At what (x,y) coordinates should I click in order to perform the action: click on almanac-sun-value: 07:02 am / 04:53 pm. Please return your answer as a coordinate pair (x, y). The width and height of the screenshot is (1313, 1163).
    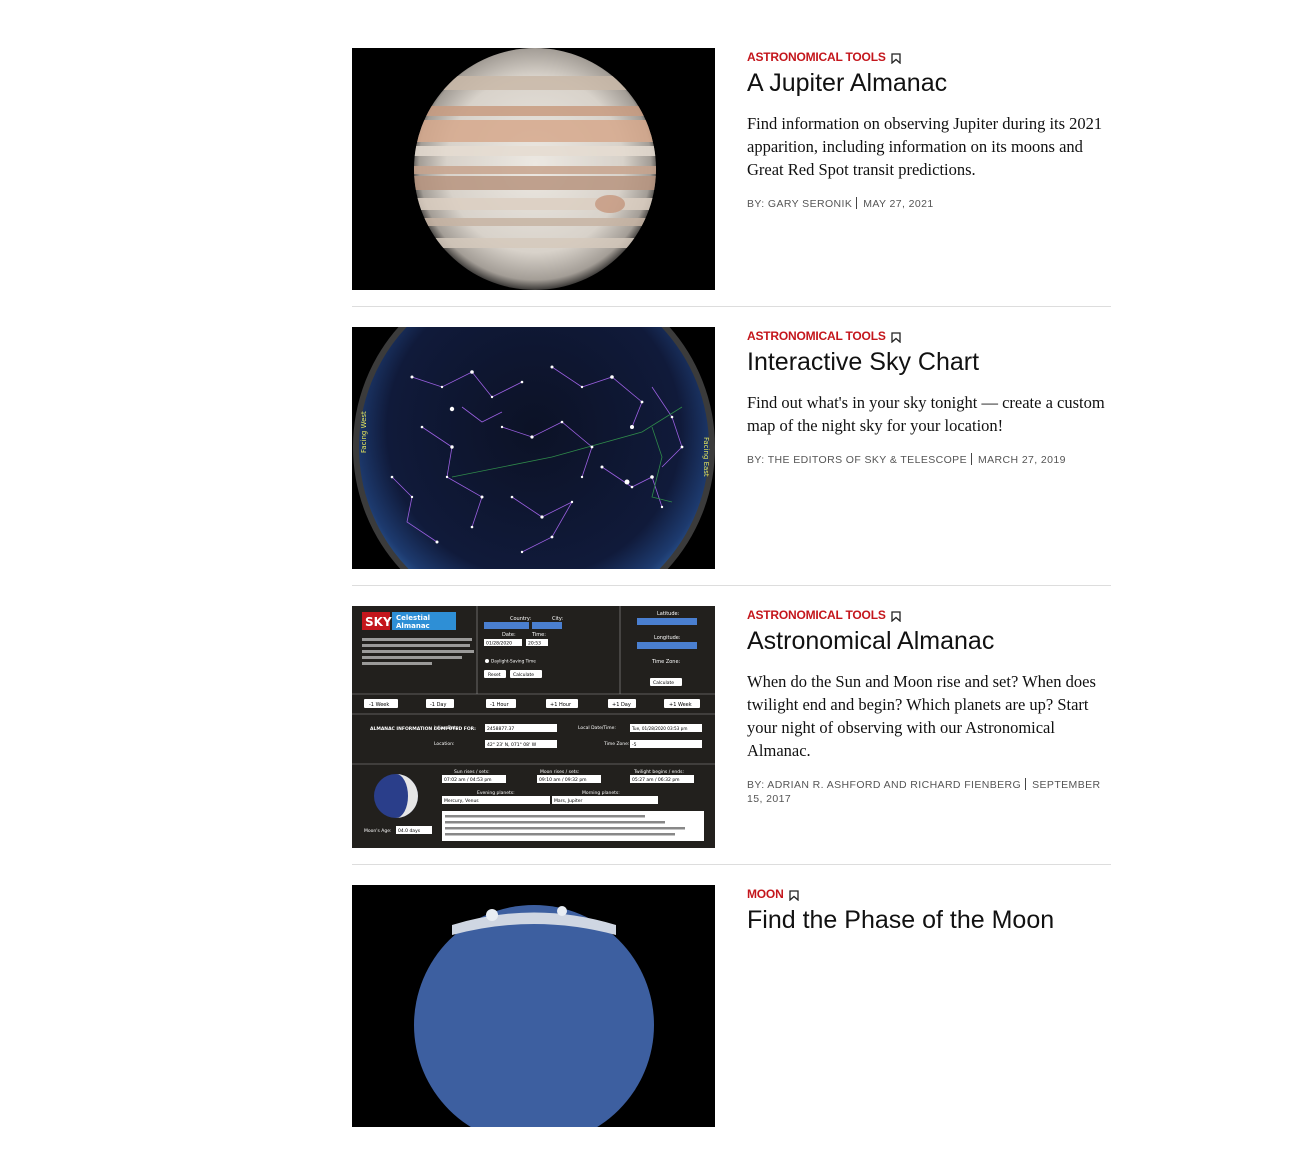
    Looking at the image, I should click on (468, 780).